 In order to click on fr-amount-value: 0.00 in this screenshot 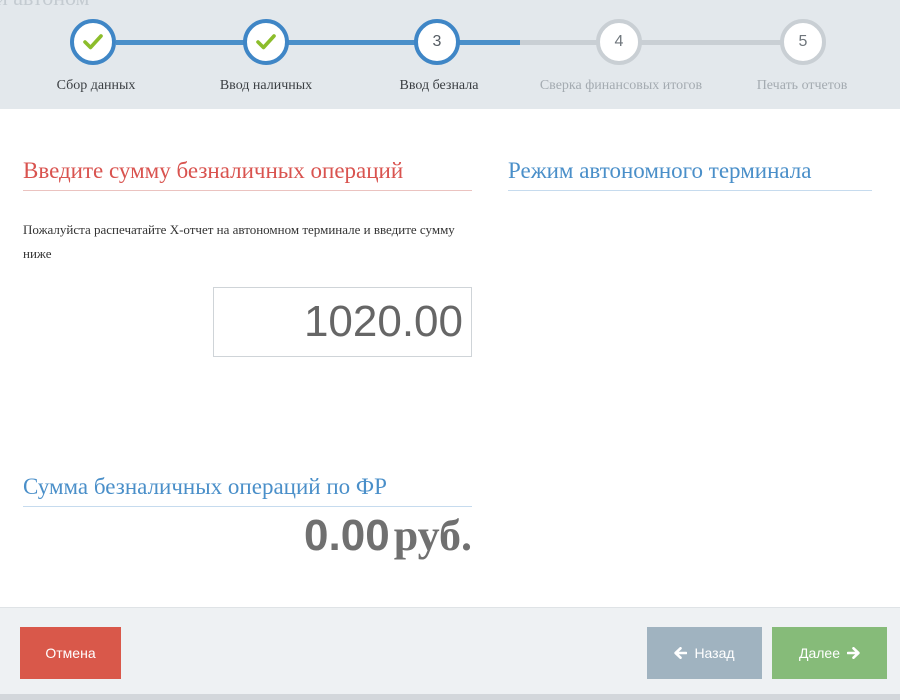, I will do `click(347, 535)`.